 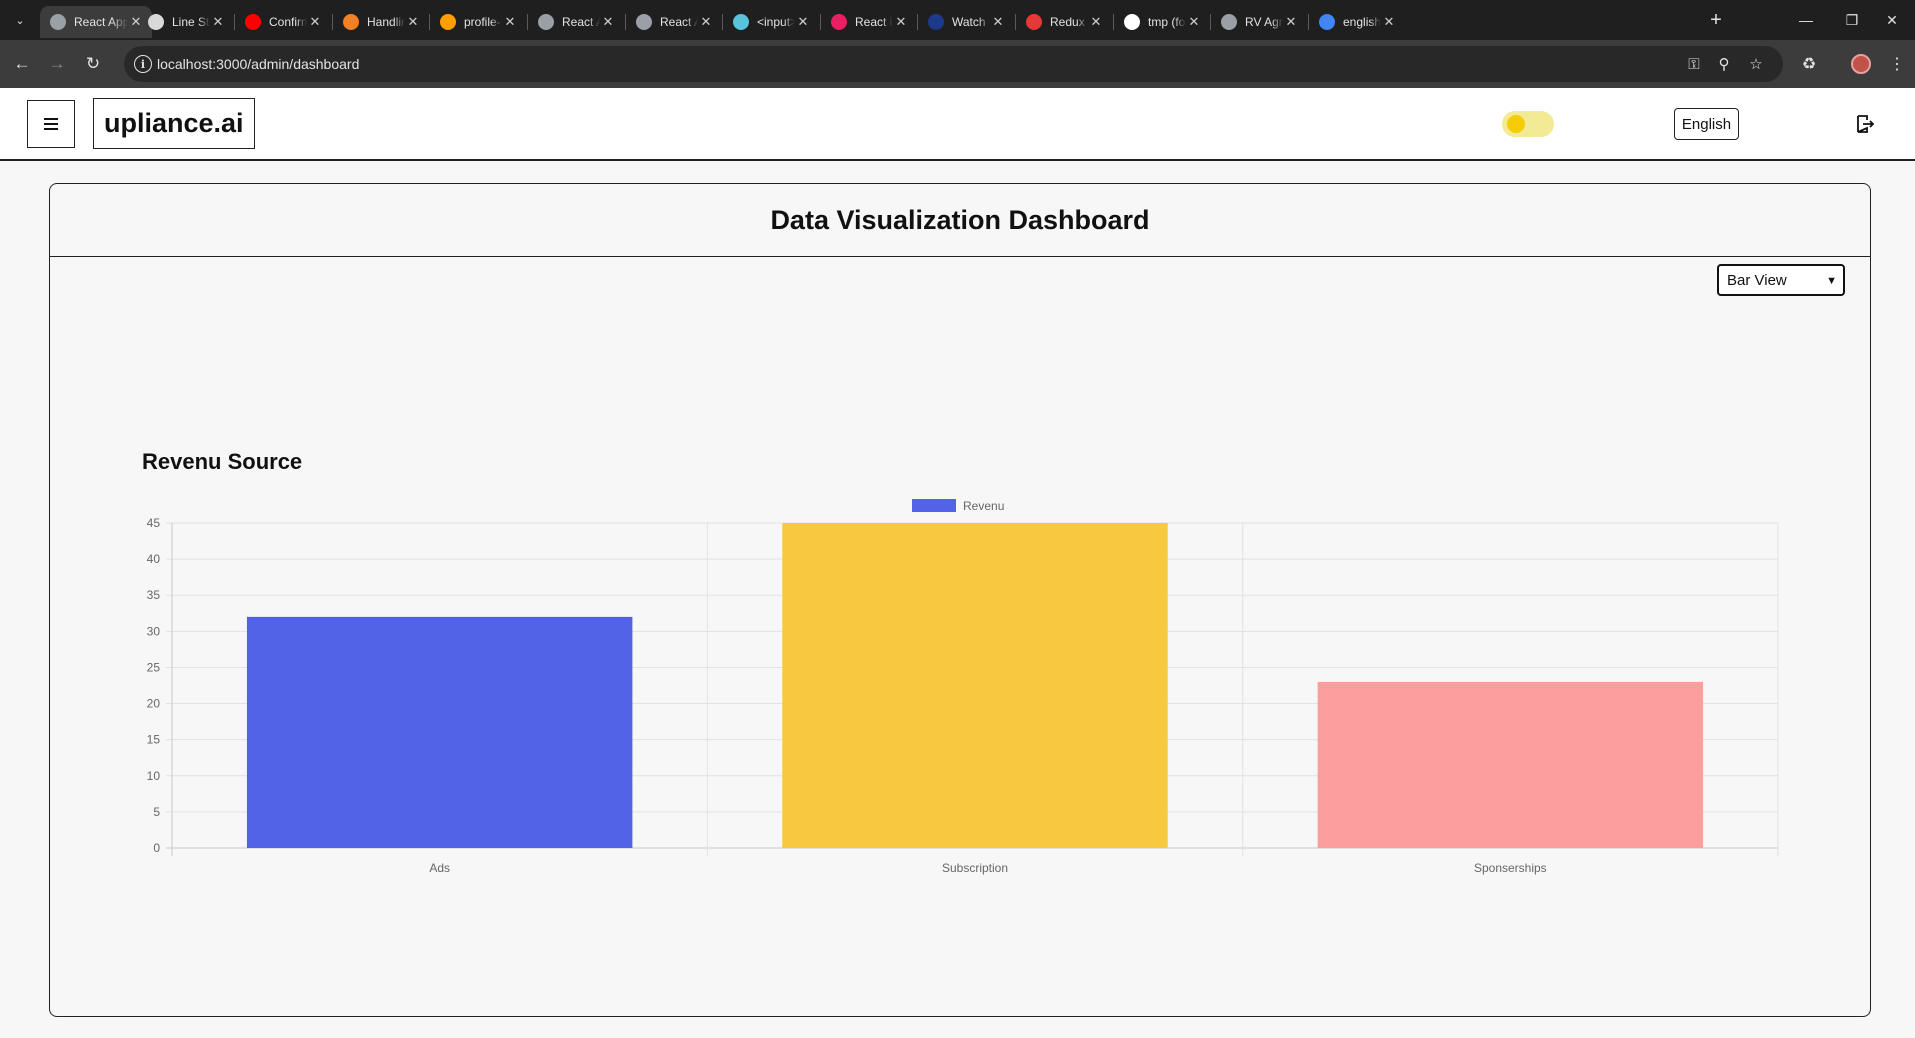 I want to click on browser-tab: Redux D✕, so click(x=1064, y=22).